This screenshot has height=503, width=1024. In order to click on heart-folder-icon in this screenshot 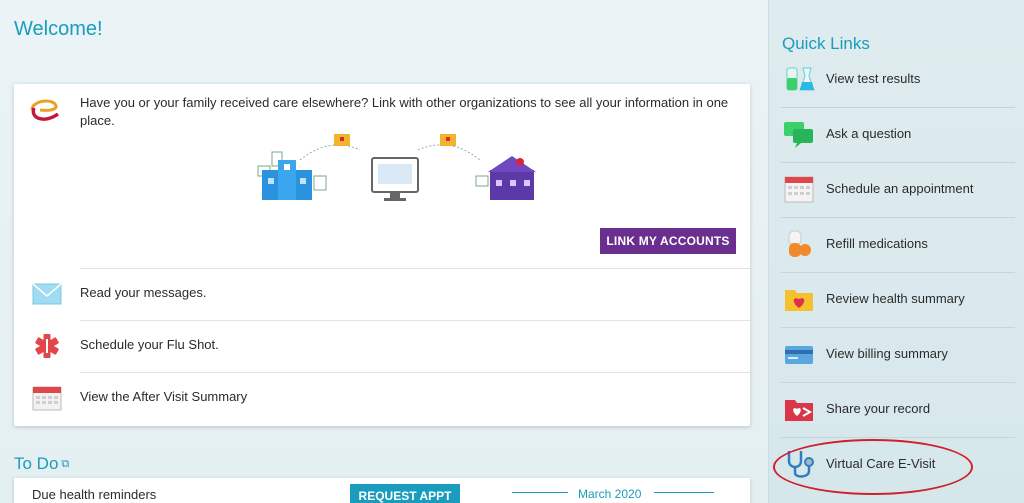, I will do `click(799, 300)`.